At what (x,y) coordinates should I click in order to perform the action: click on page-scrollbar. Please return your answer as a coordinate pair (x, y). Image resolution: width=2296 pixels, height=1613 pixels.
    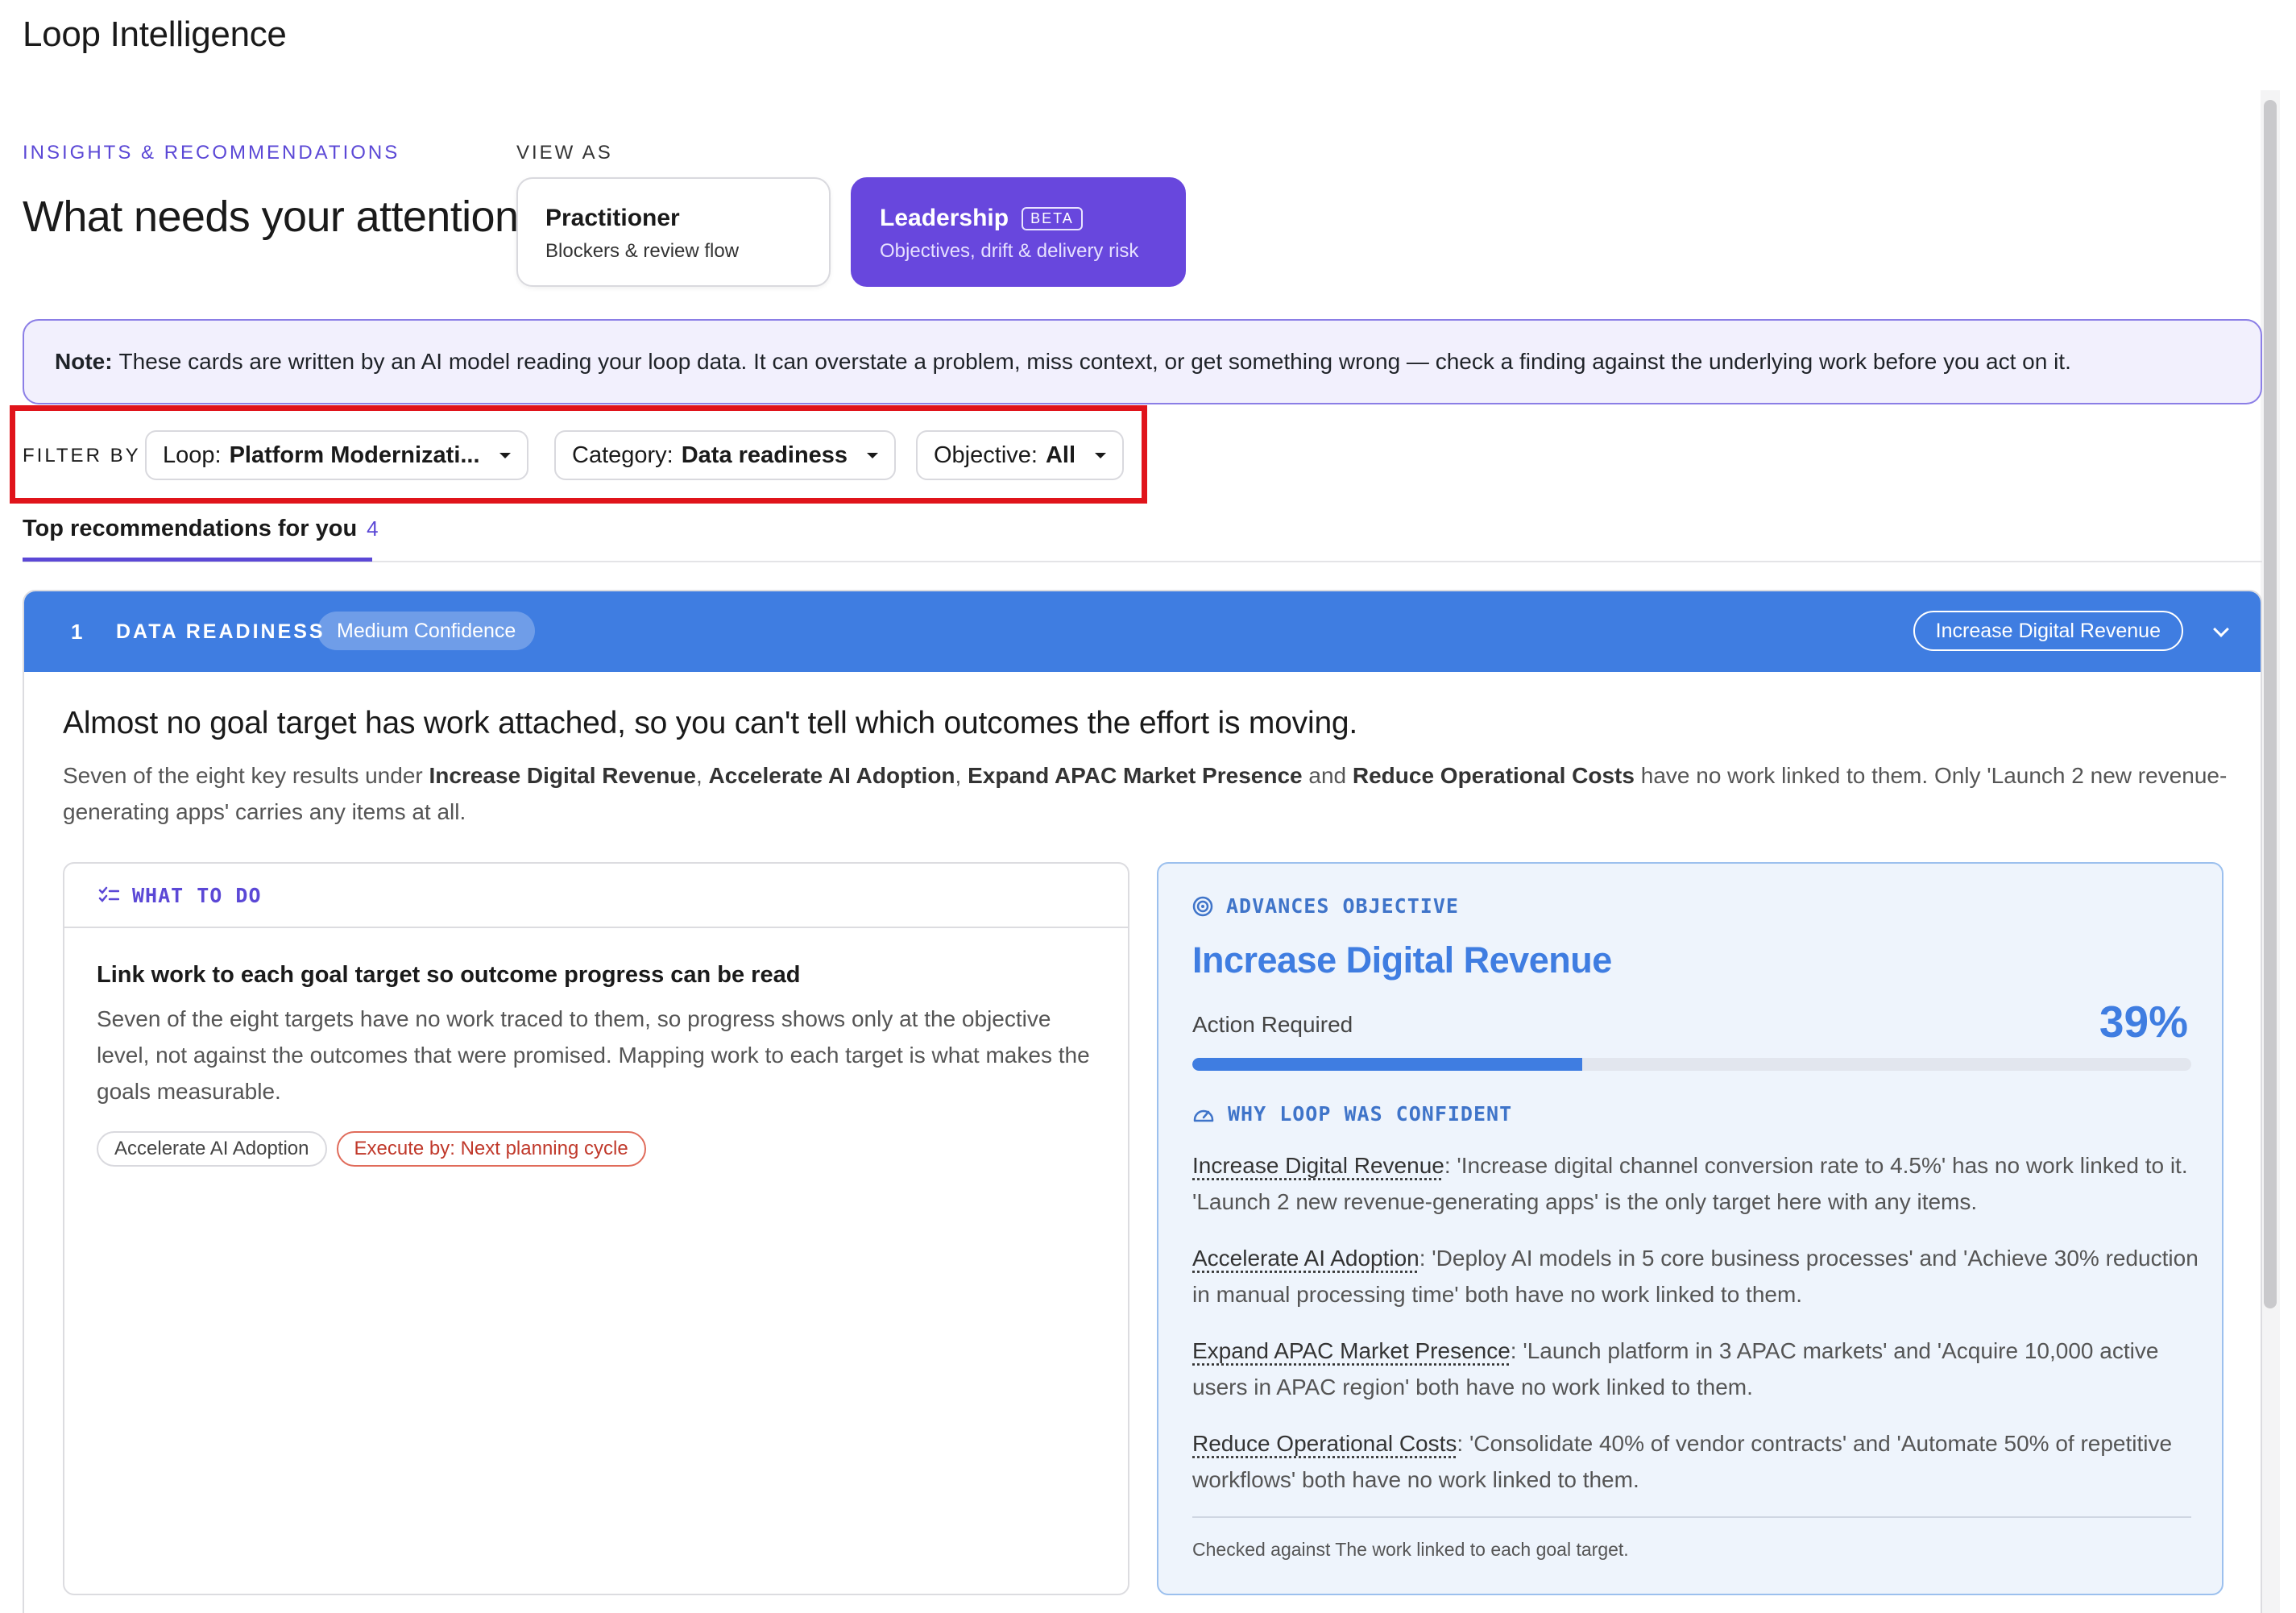
    Looking at the image, I should click on (2270, 851).